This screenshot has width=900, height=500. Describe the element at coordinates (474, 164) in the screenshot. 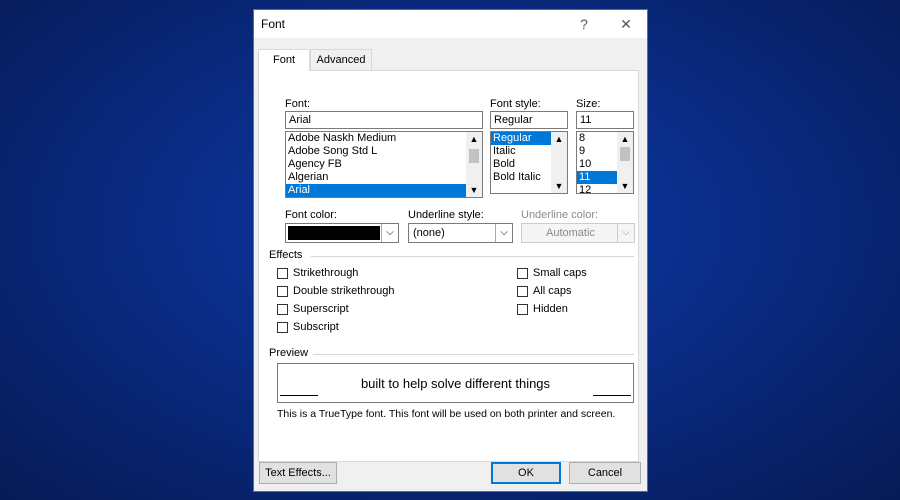

I see `font-list-scrollbar: ▲ ▼` at that location.